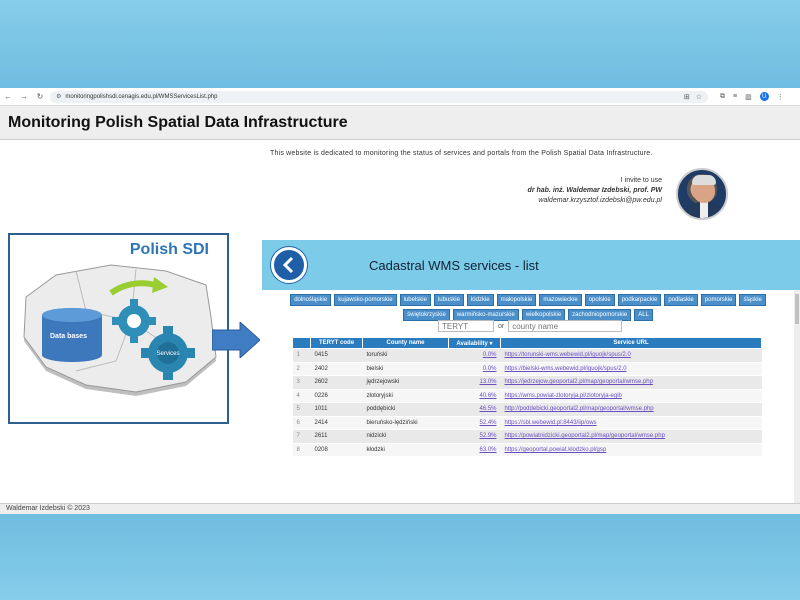  What do you see at coordinates (336, 450) in the screenshot?
I see `teryt-cell: 0208` at bounding box center [336, 450].